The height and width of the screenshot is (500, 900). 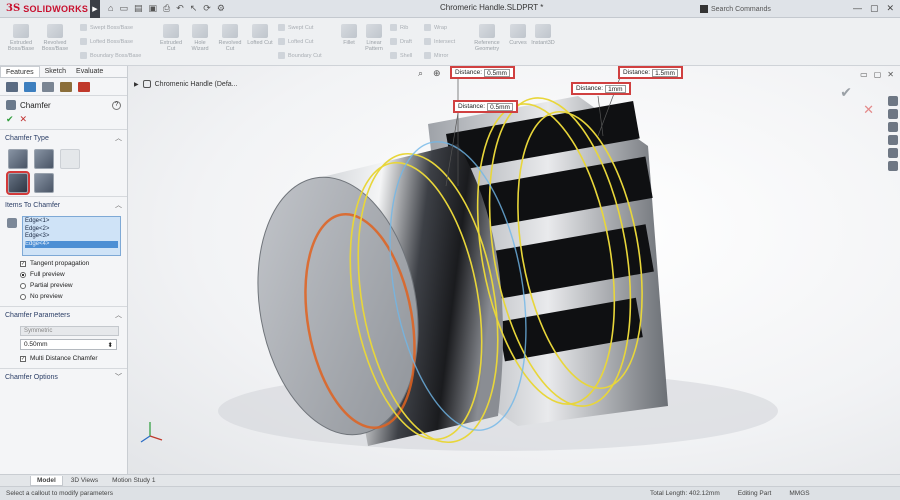 What do you see at coordinates (106, 27) in the screenshot?
I see `swept-boss-button: Swept Boss/Base` at bounding box center [106, 27].